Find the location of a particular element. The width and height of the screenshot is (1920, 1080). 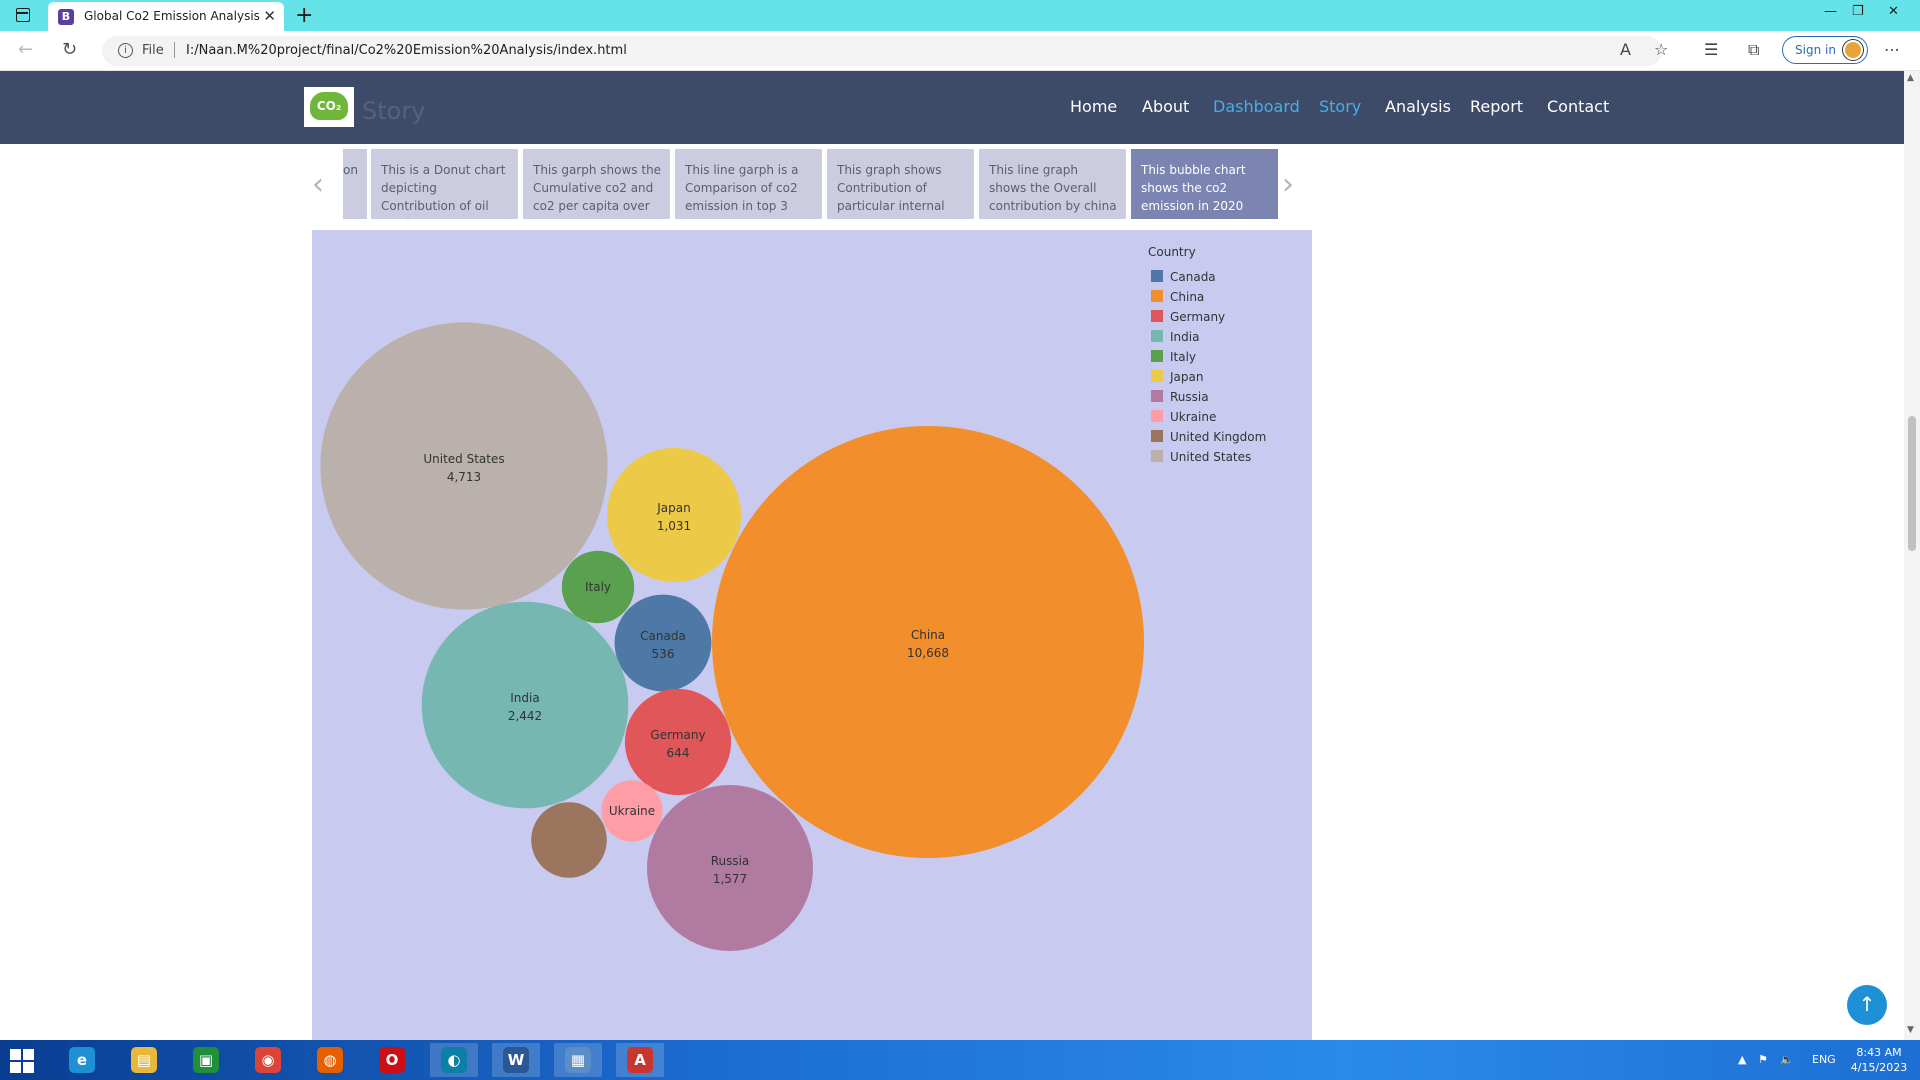

chrome-icon: ◉ is located at coordinates (268, 1060).